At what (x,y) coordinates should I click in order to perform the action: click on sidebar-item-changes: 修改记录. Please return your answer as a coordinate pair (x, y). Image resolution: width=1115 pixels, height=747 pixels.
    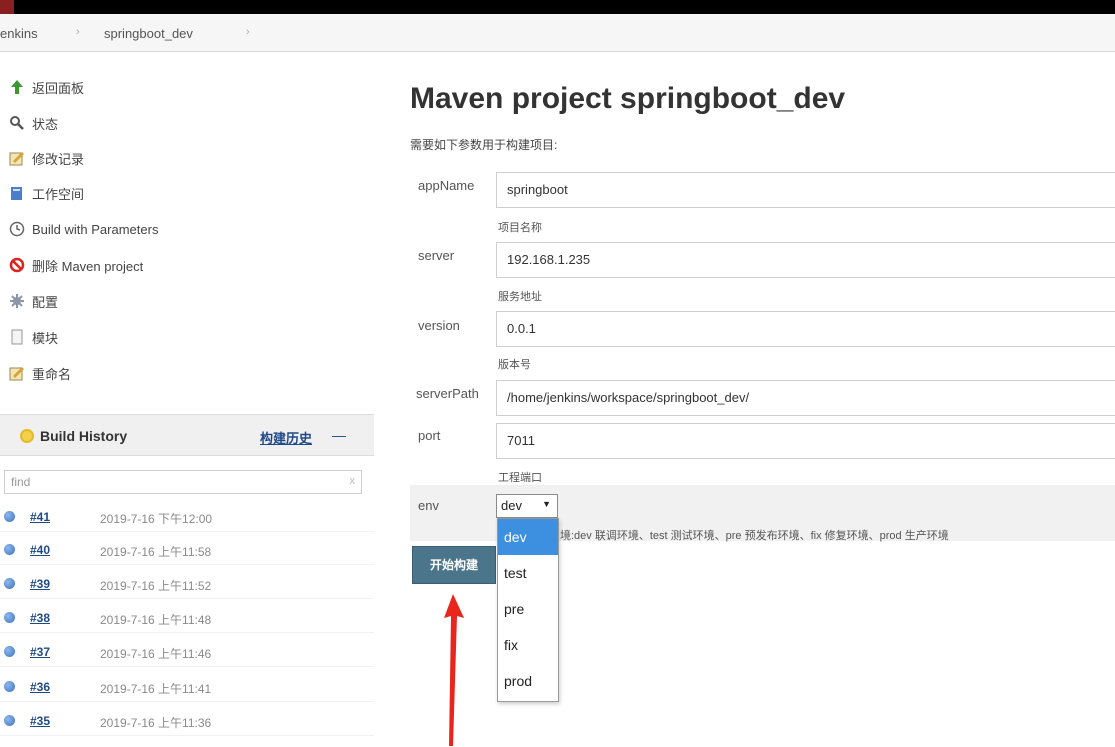
    Looking at the image, I should click on (46, 158).